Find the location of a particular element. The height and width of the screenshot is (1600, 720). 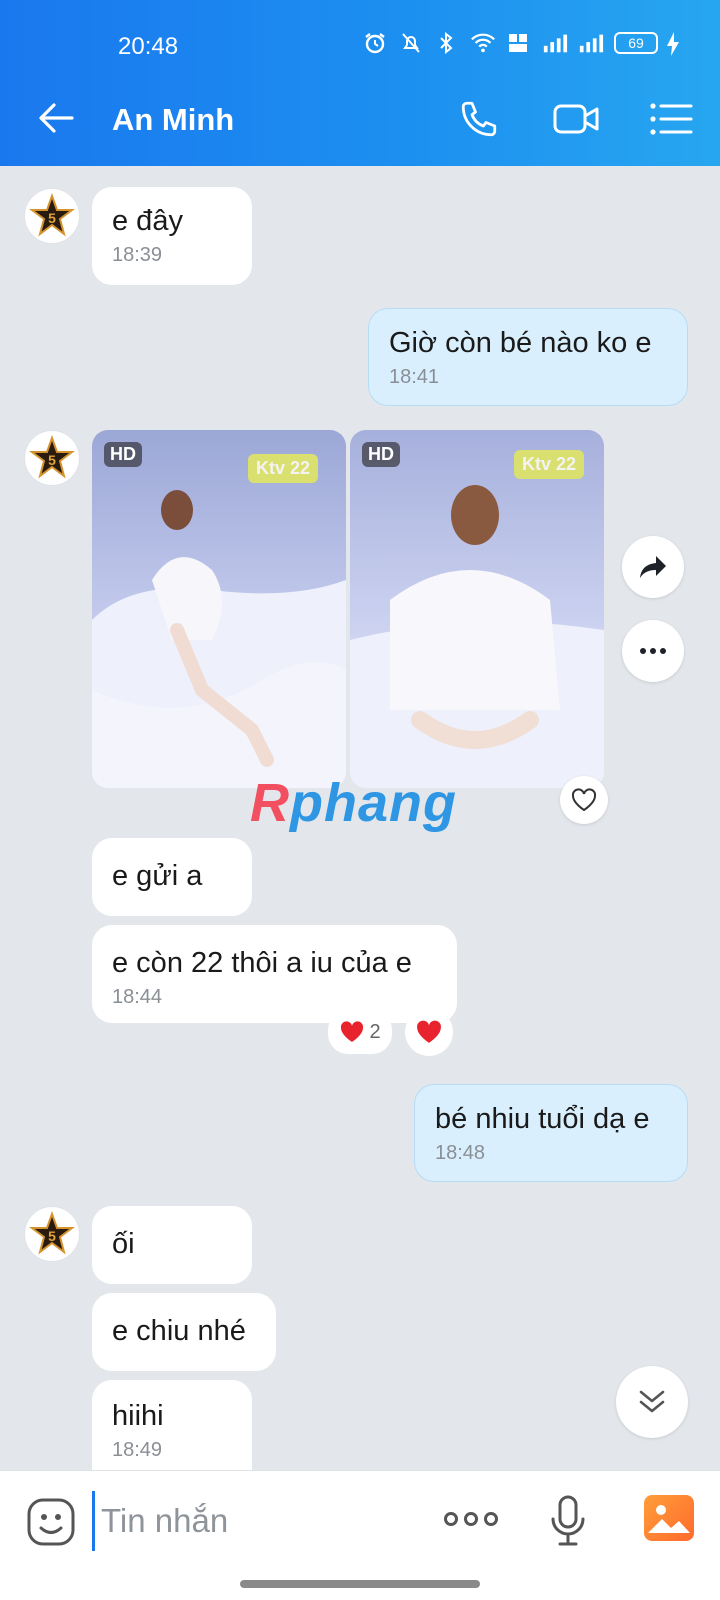

status-icons: 69 is located at coordinates (510, 43).